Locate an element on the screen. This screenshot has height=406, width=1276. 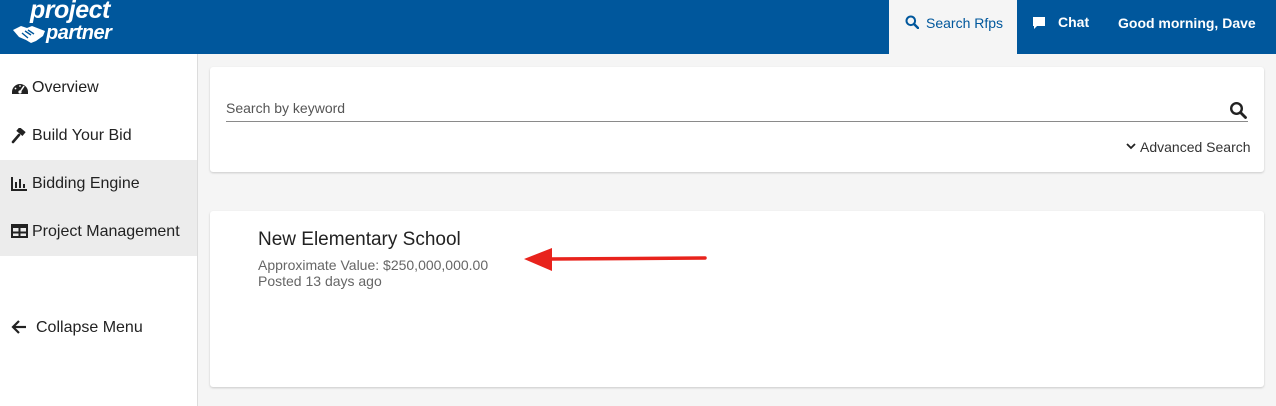
project-partner-logo: project partner is located at coordinates (82, 27).